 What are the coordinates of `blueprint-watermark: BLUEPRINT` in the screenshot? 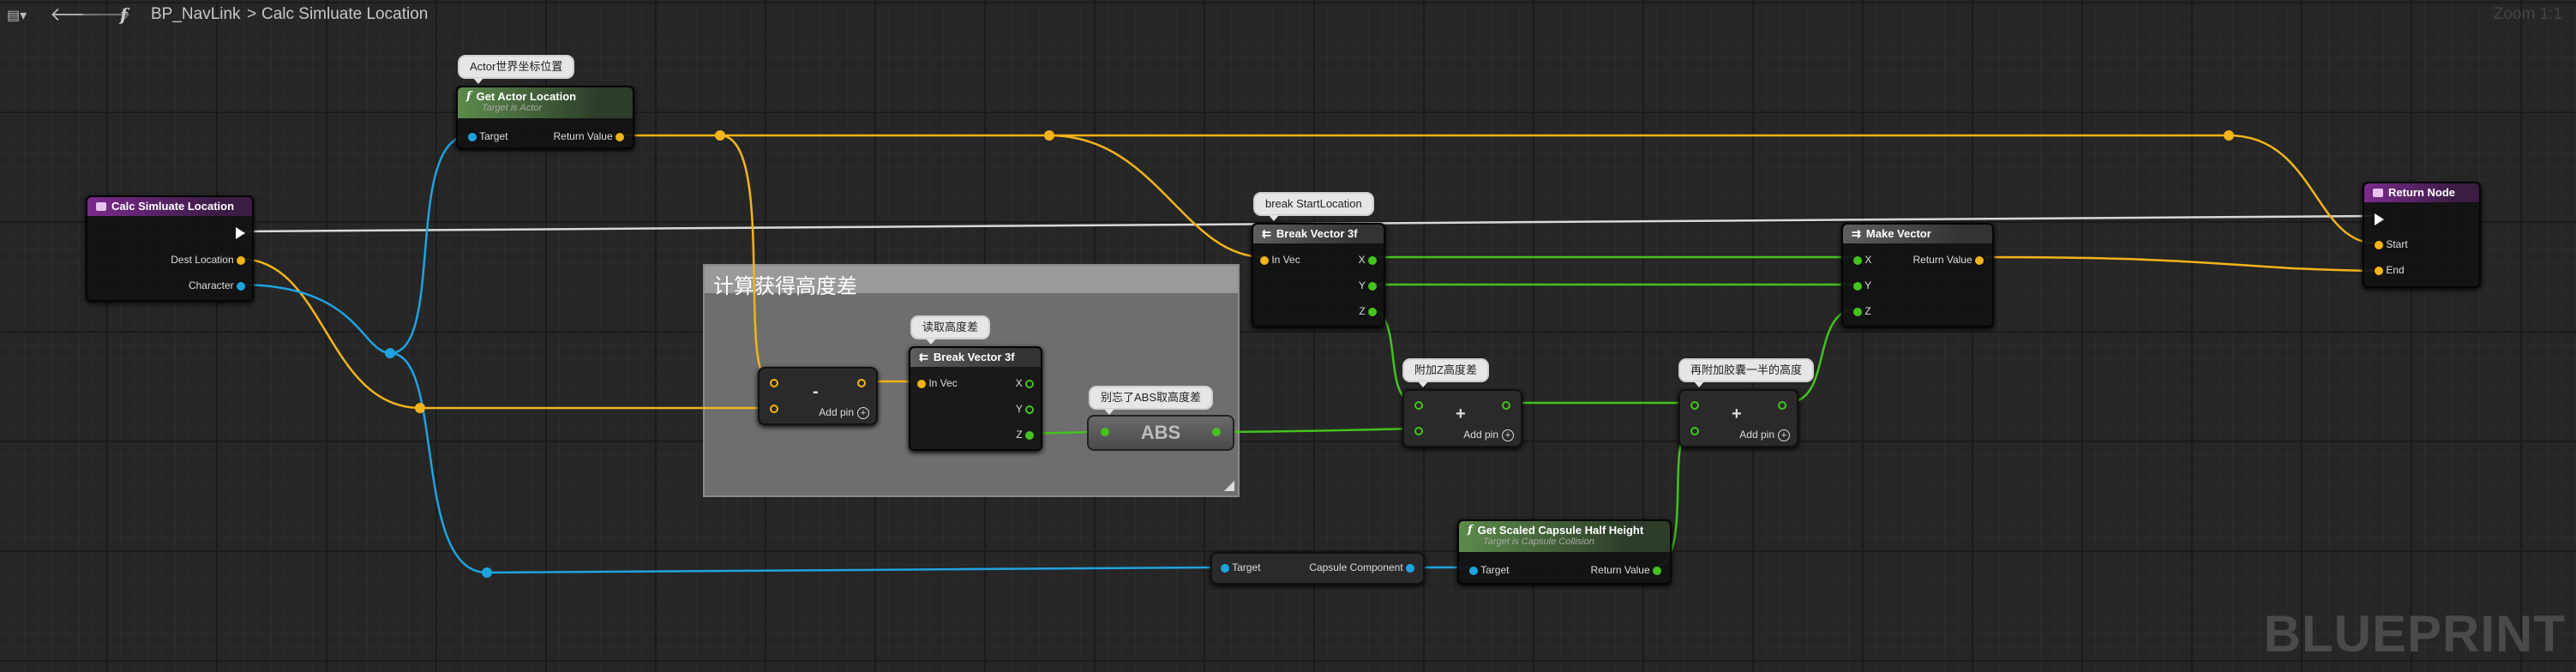 It's located at (2414, 634).